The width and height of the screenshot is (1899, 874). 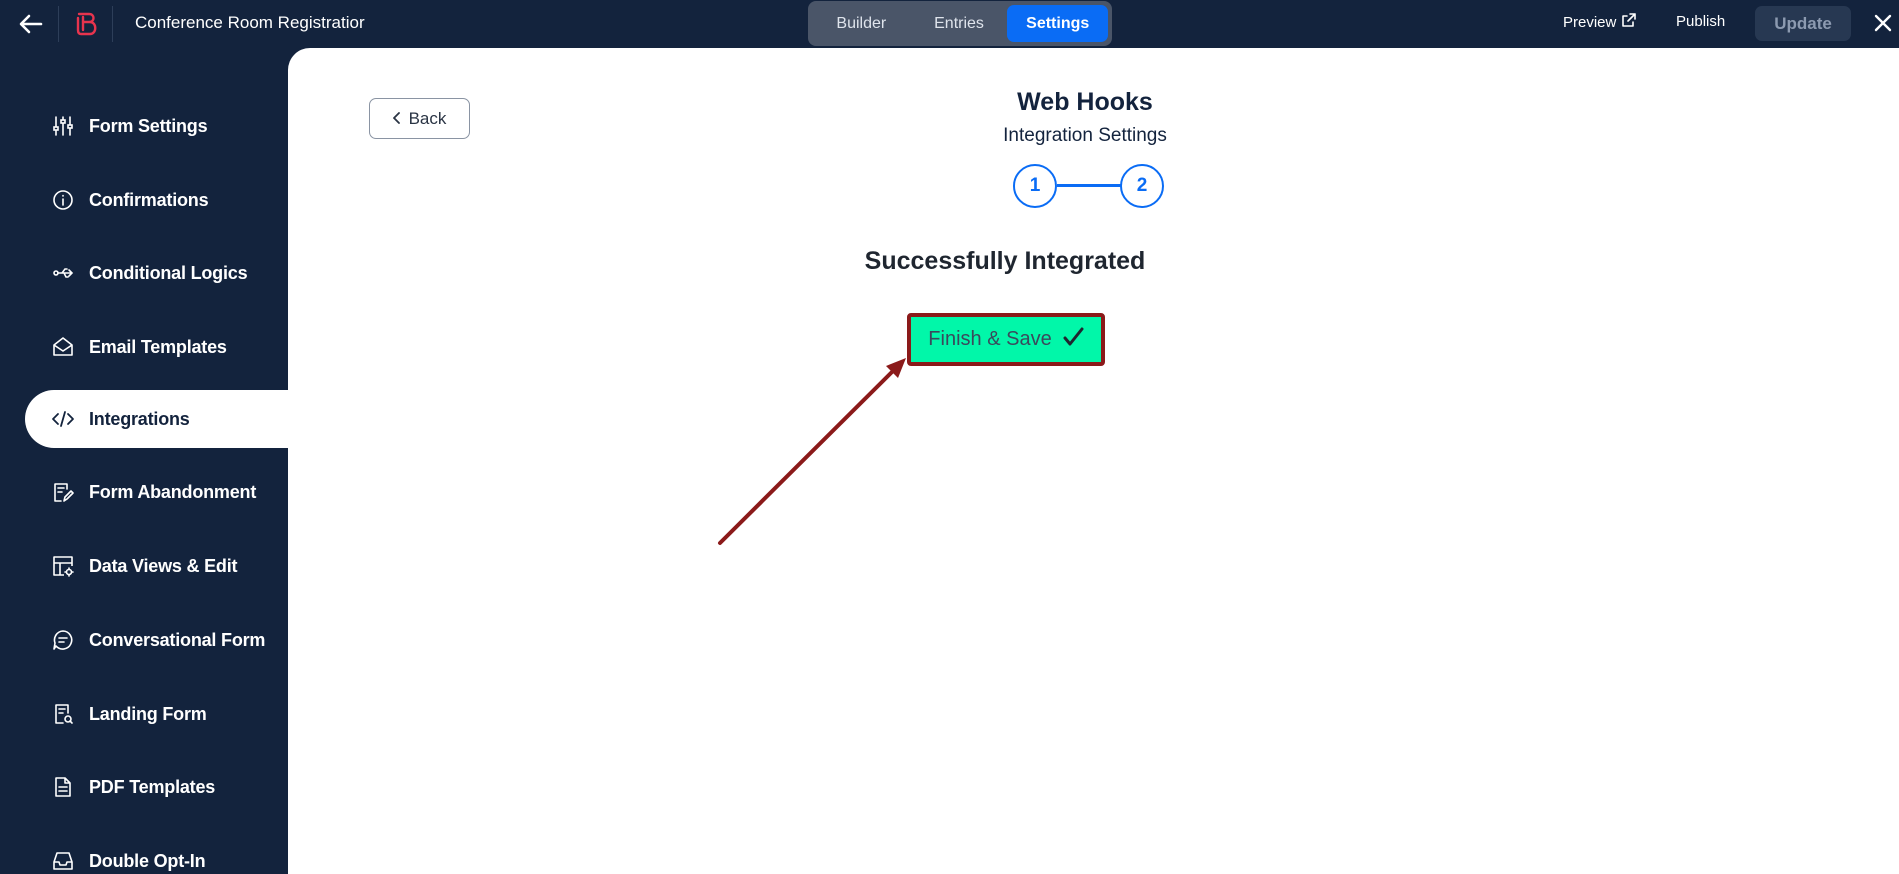 What do you see at coordinates (63, 126) in the screenshot?
I see `sliders-icon` at bounding box center [63, 126].